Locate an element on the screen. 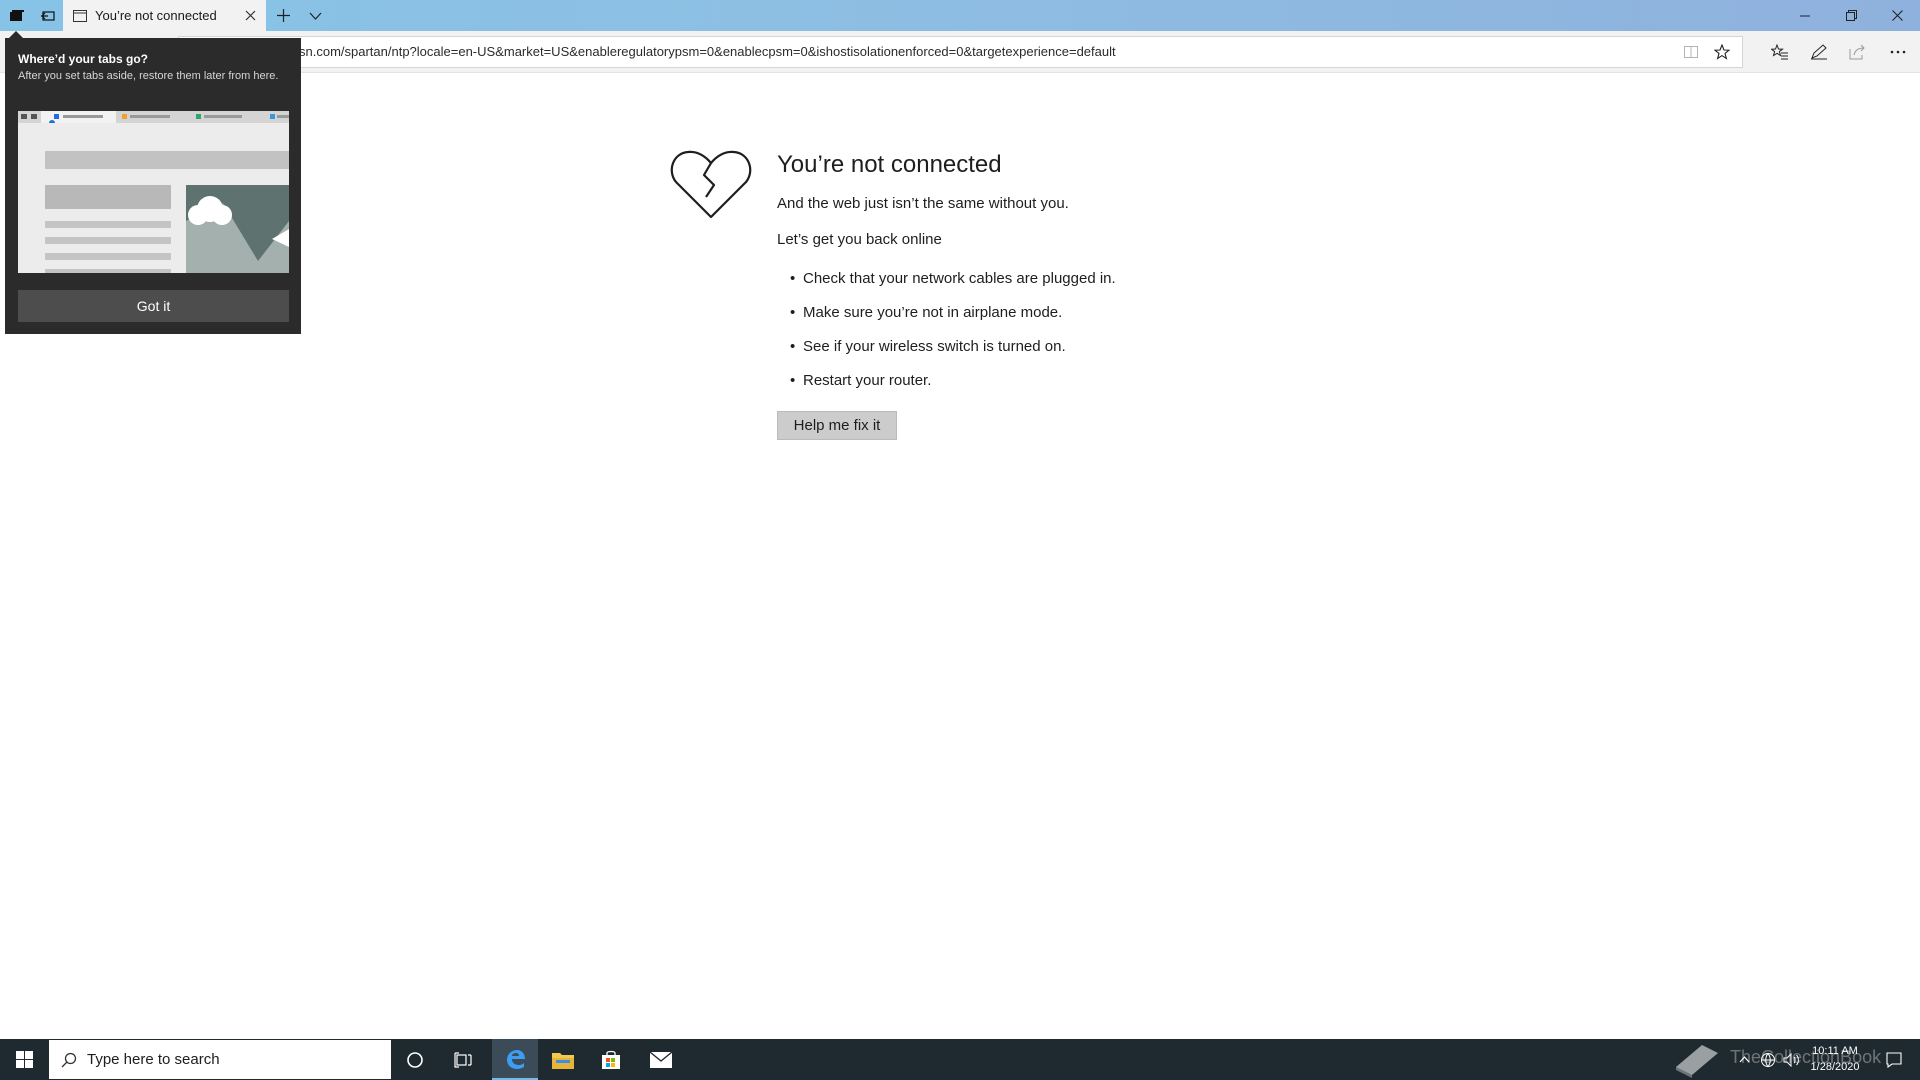 The width and height of the screenshot is (1920, 1080). network-icon is located at coordinates (1768, 1060).